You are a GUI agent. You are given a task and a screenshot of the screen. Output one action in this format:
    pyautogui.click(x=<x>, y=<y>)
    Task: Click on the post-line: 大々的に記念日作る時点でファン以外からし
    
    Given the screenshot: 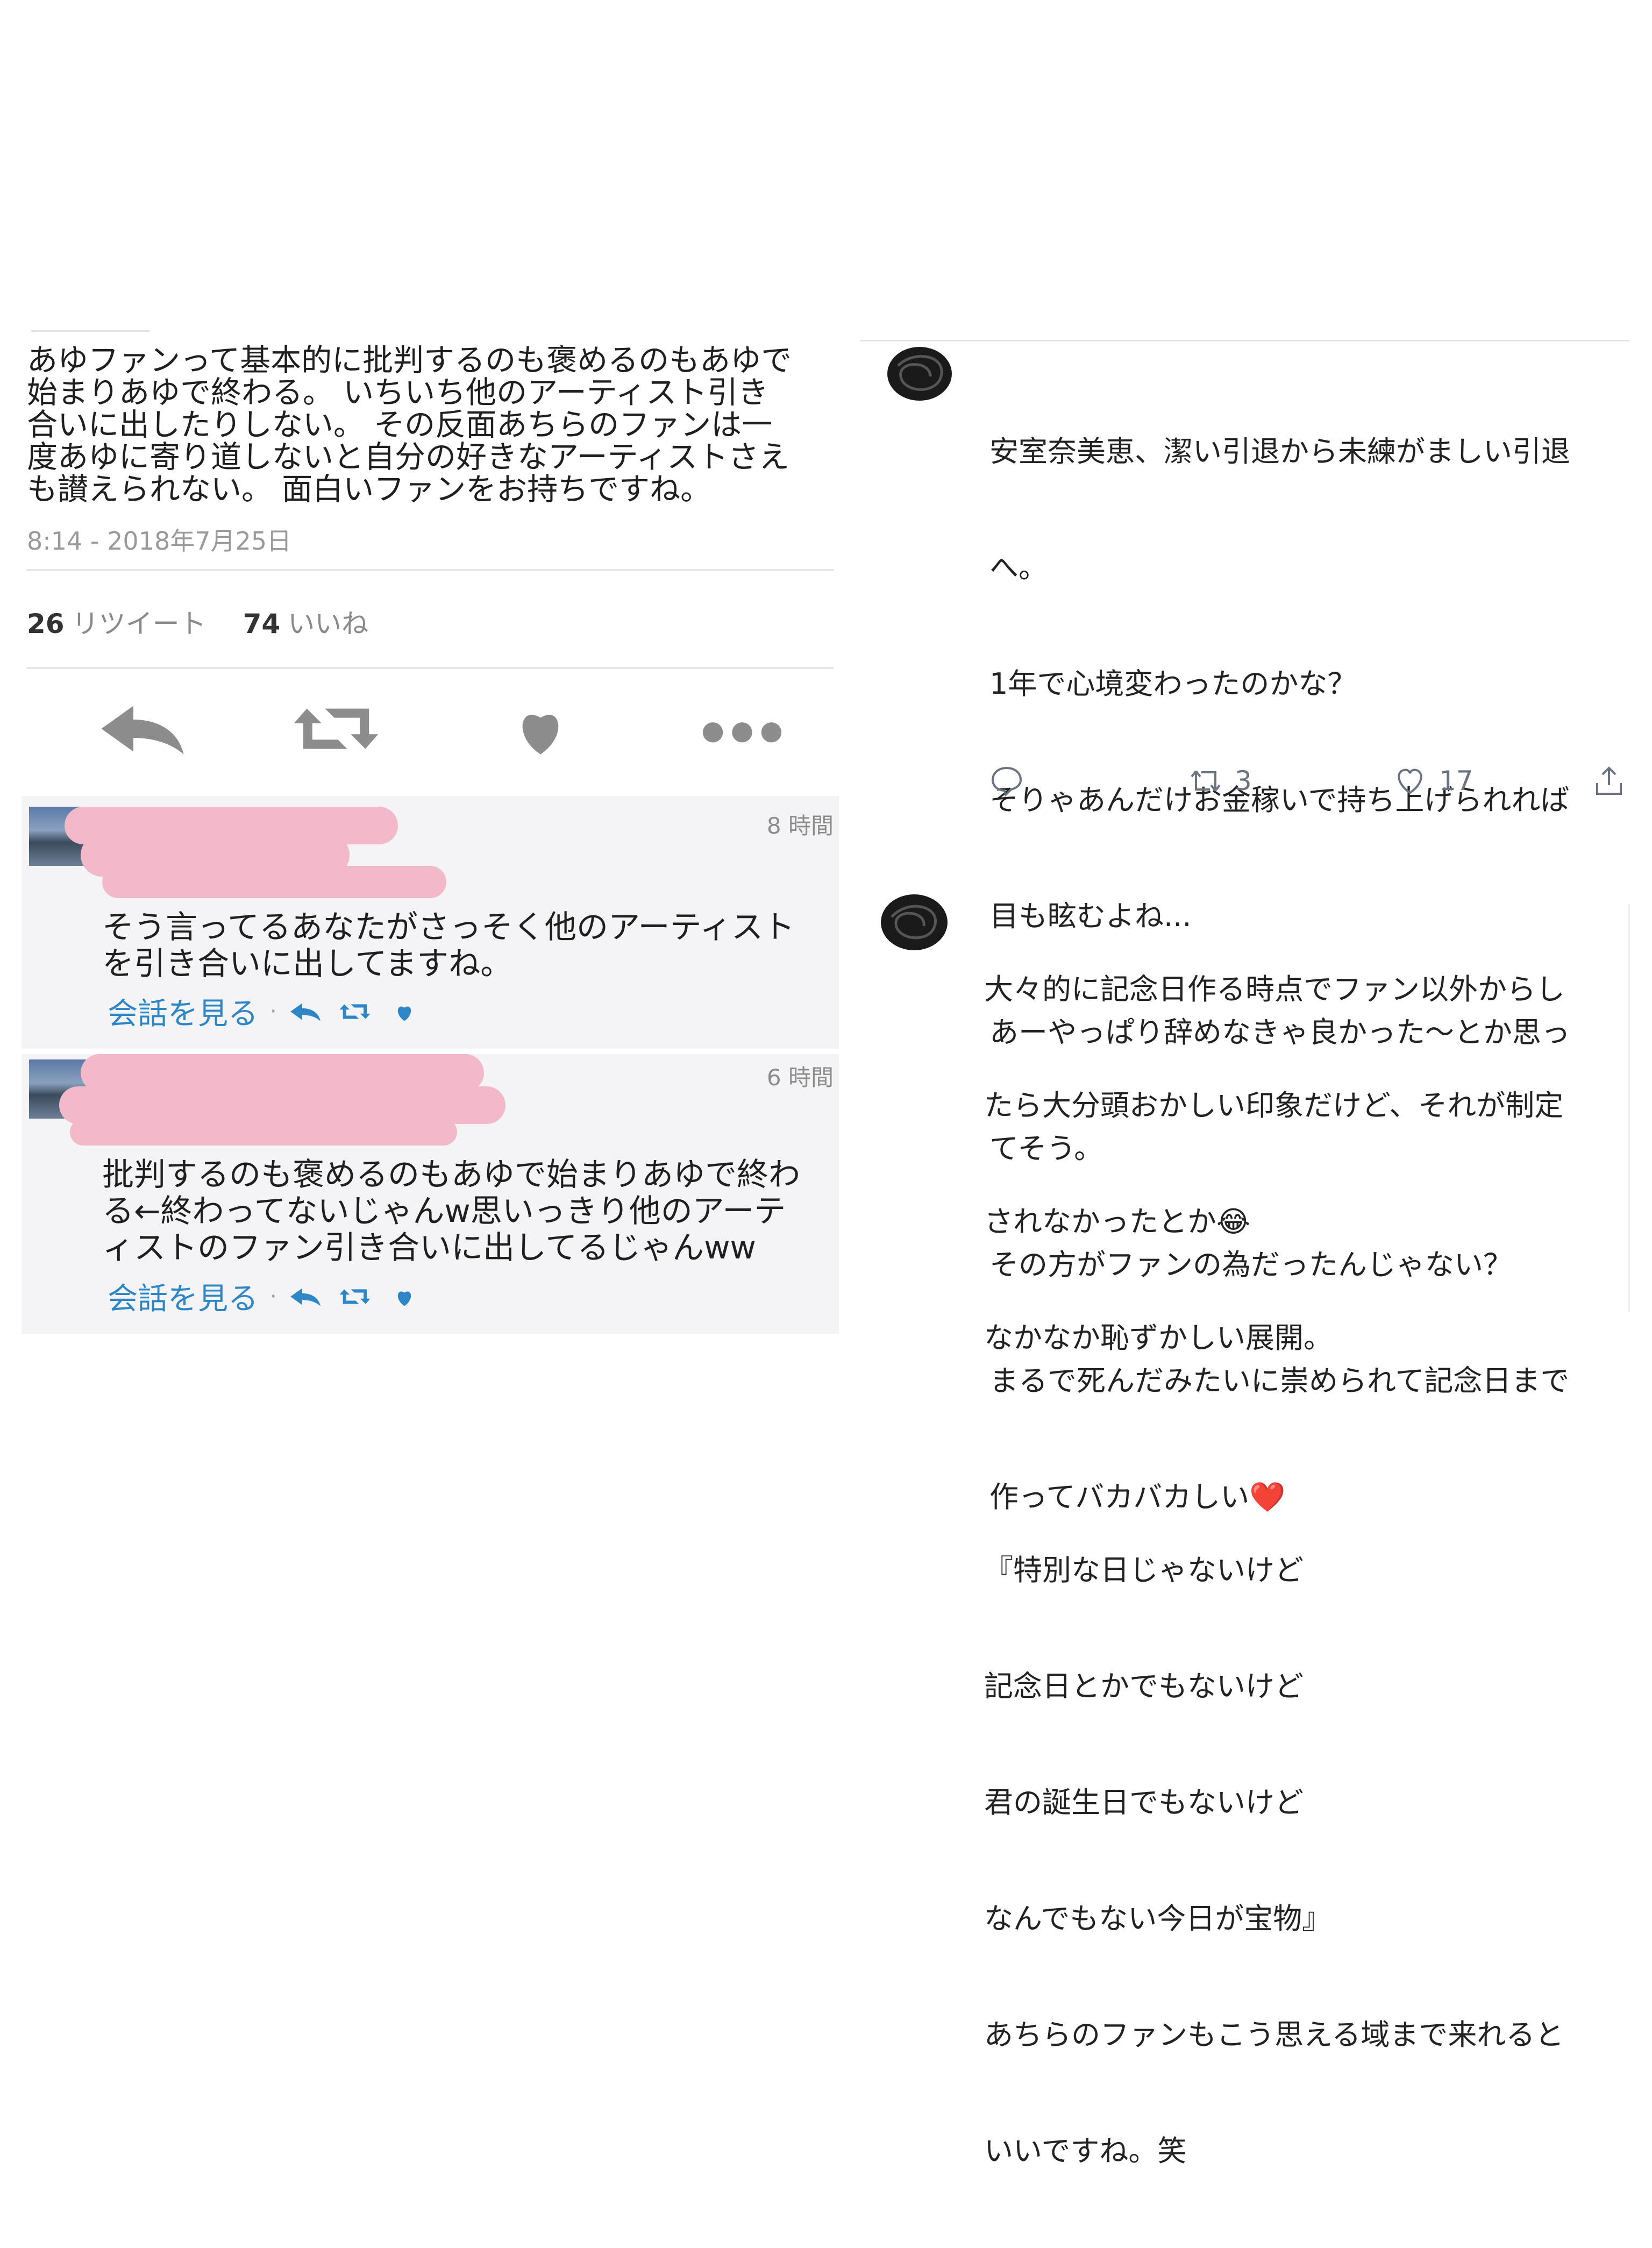 What is the action you would take?
    pyautogui.click(x=1274, y=989)
    